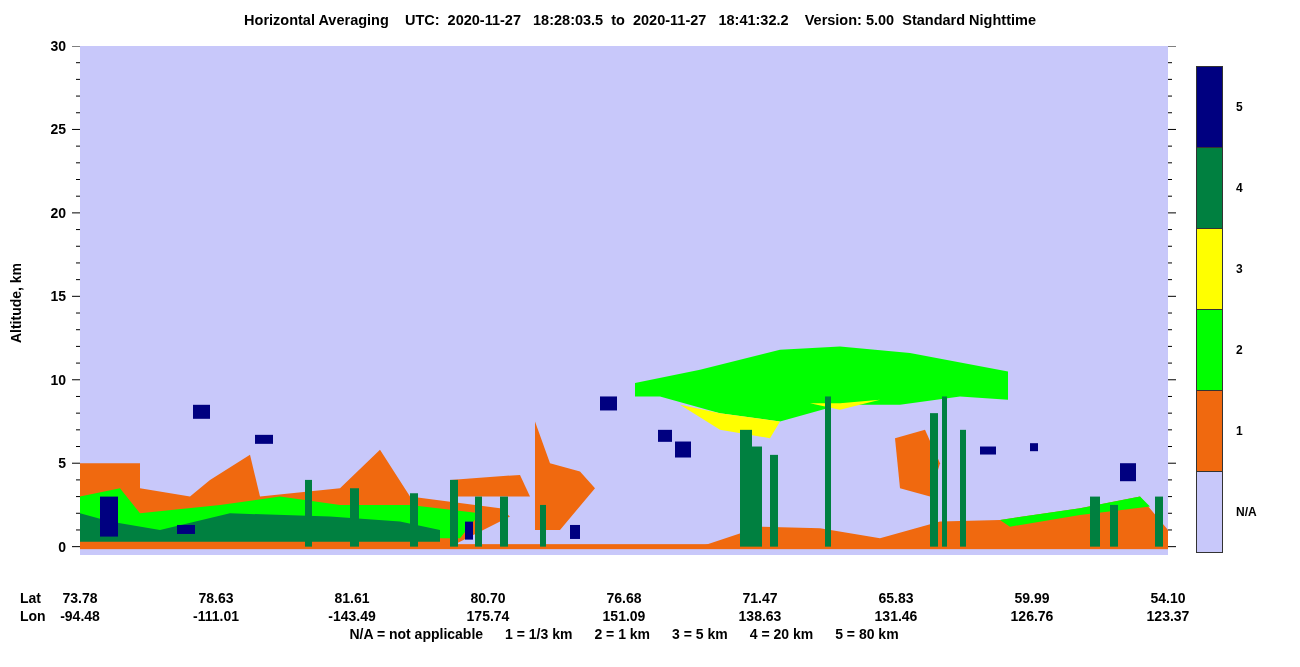 Image resolution: width=1300 pixels, height=667 pixels. Describe the element at coordinates (58, 379) in the screenshot. I see `tick-label: 10` at that location.